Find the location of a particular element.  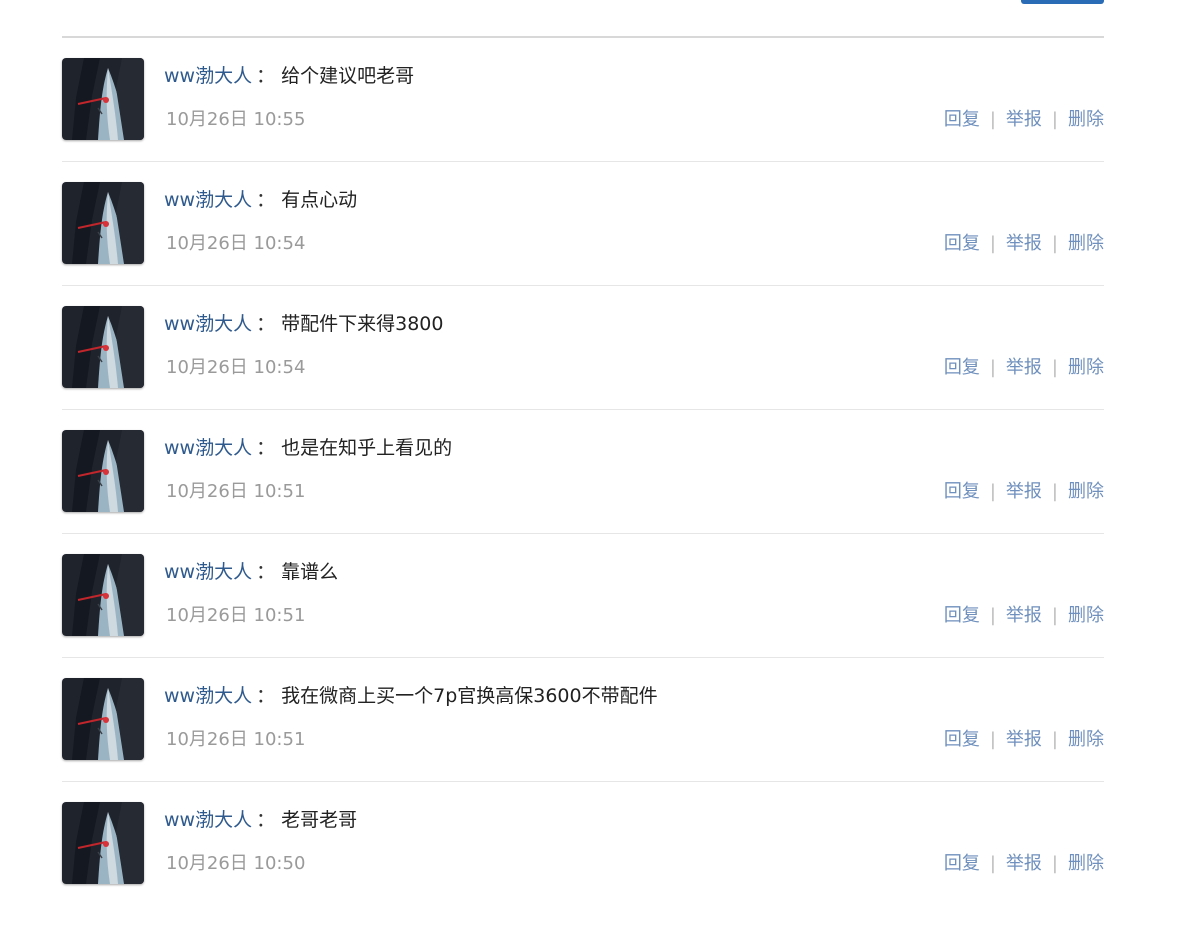

comment-line: ww渤大人：靠谱么 is located at coordinates (251, 572).